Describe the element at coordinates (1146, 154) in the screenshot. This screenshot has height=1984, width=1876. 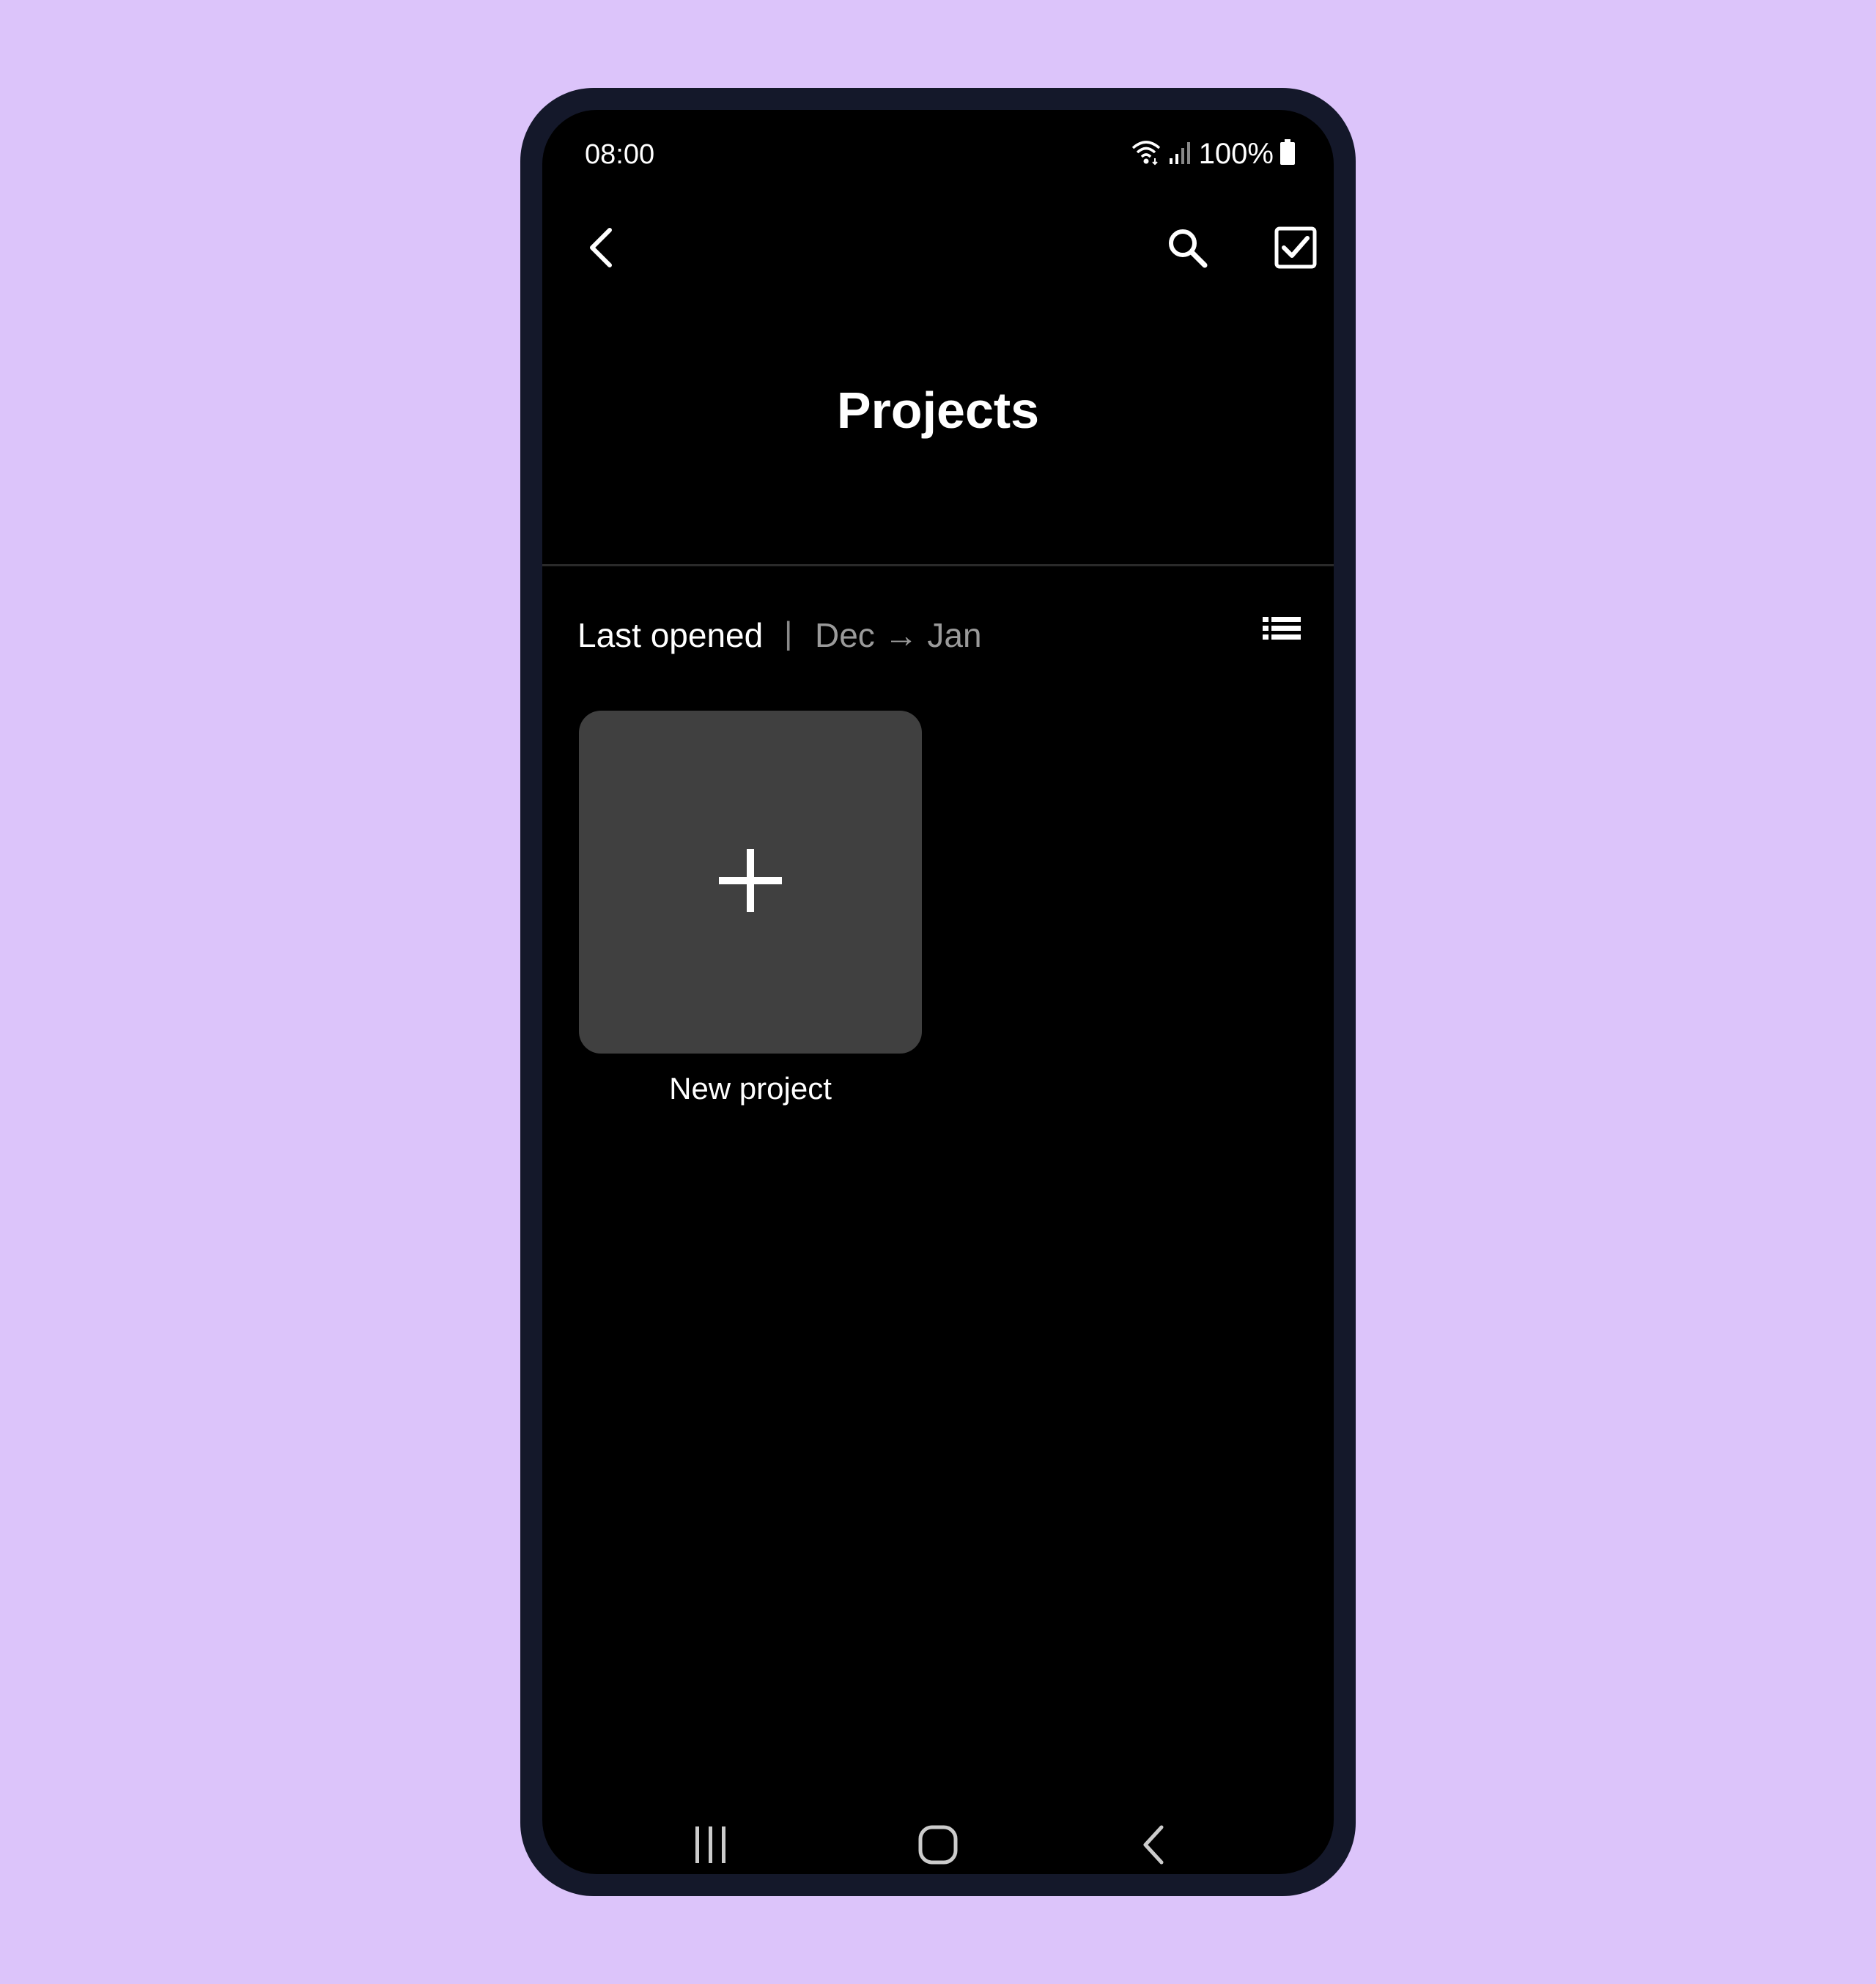
I see `wifi-icon` at that location.